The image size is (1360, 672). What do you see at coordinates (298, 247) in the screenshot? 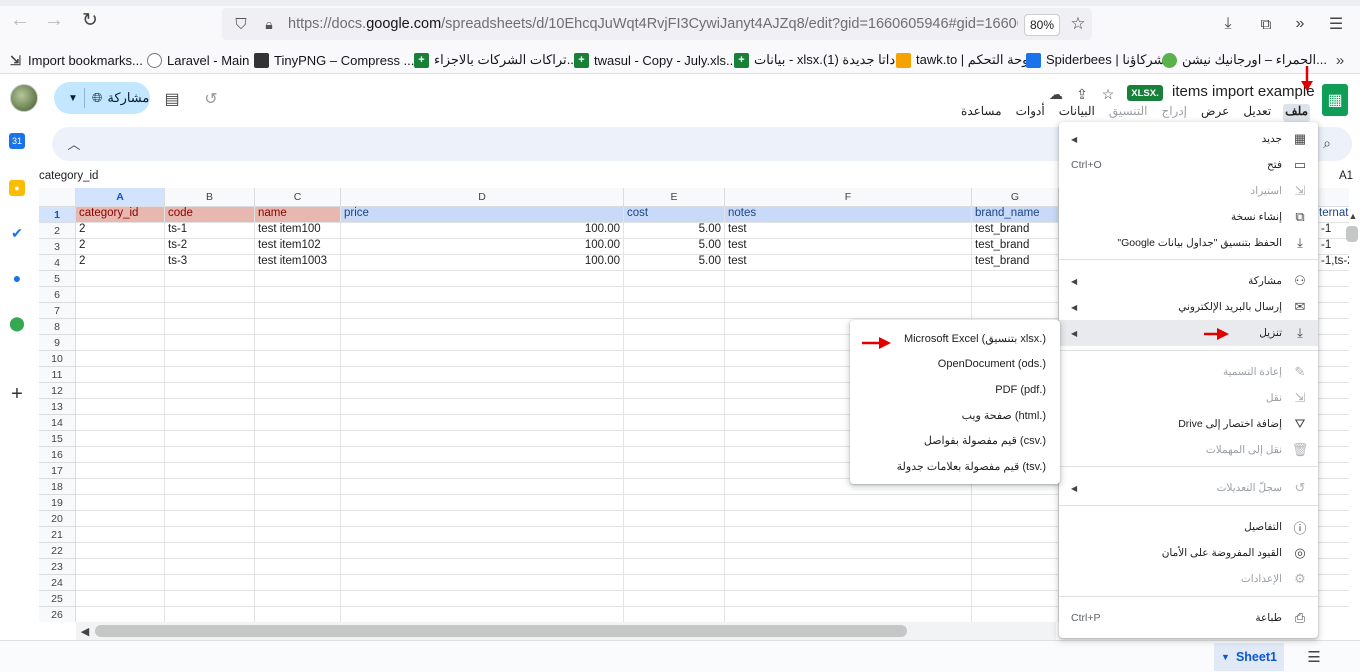
I see `table-cell: test item102` at bounding box center [298, 247].